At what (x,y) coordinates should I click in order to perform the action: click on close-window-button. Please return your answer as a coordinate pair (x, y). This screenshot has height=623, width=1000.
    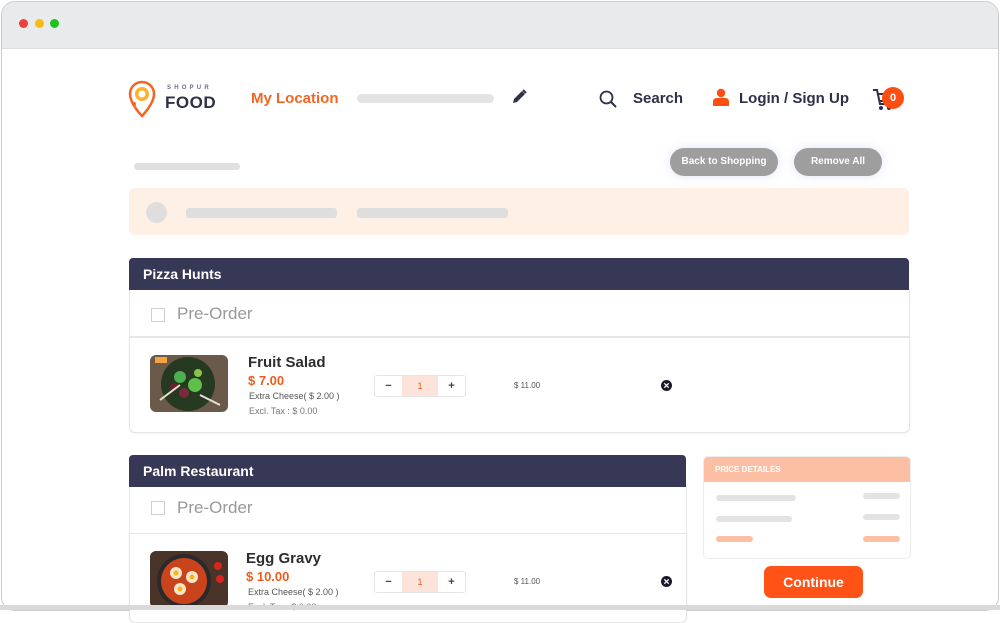
    Looking at the image, I should click on (23, 23).